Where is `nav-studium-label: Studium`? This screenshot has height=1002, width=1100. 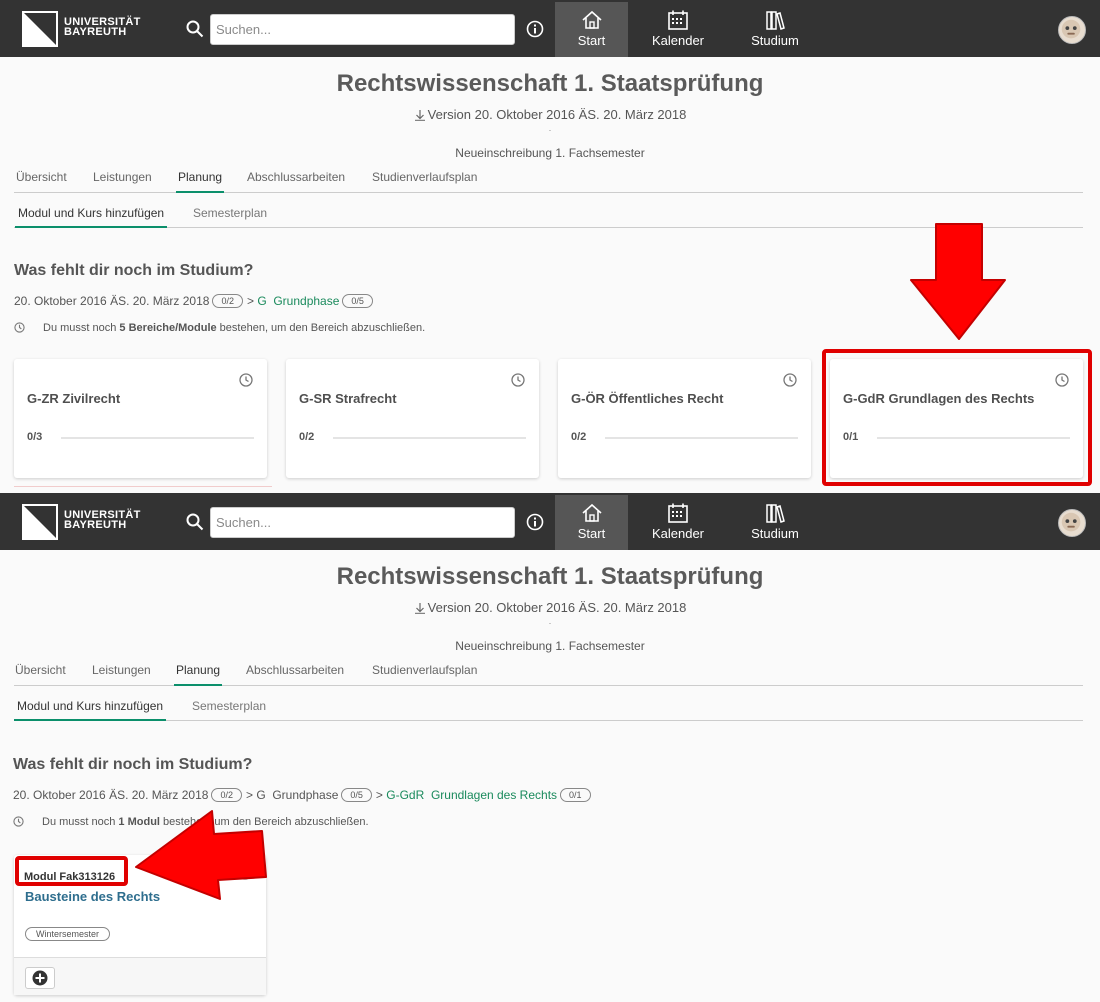
nav-studium-label: Studium is located at coordinates (775, 533).